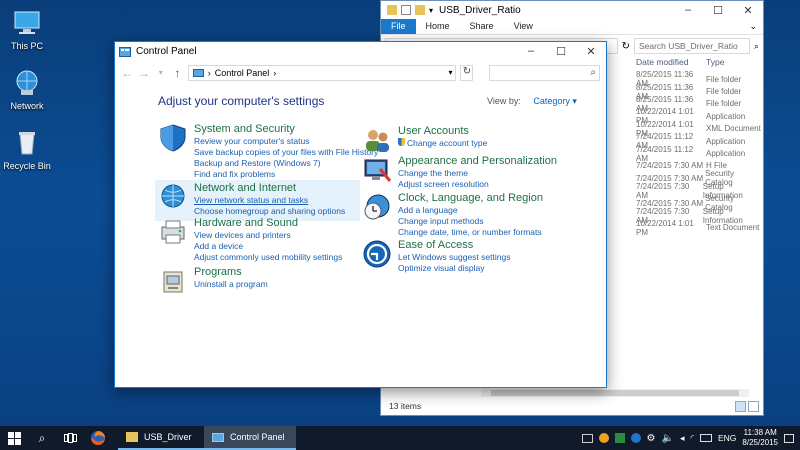 The image size is (800, 450). Describe the element at coordinates (242, 73) in the screenshot. I see `breadcrumb-control-panel: Control Panel` at that location.